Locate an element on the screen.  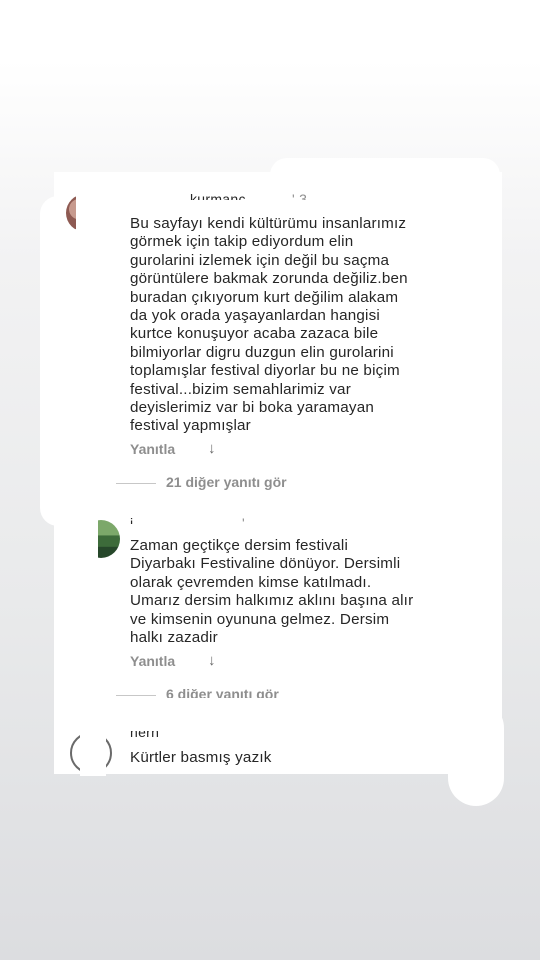
comment-line: halkı zazadir is located at coordinates (174, 638).